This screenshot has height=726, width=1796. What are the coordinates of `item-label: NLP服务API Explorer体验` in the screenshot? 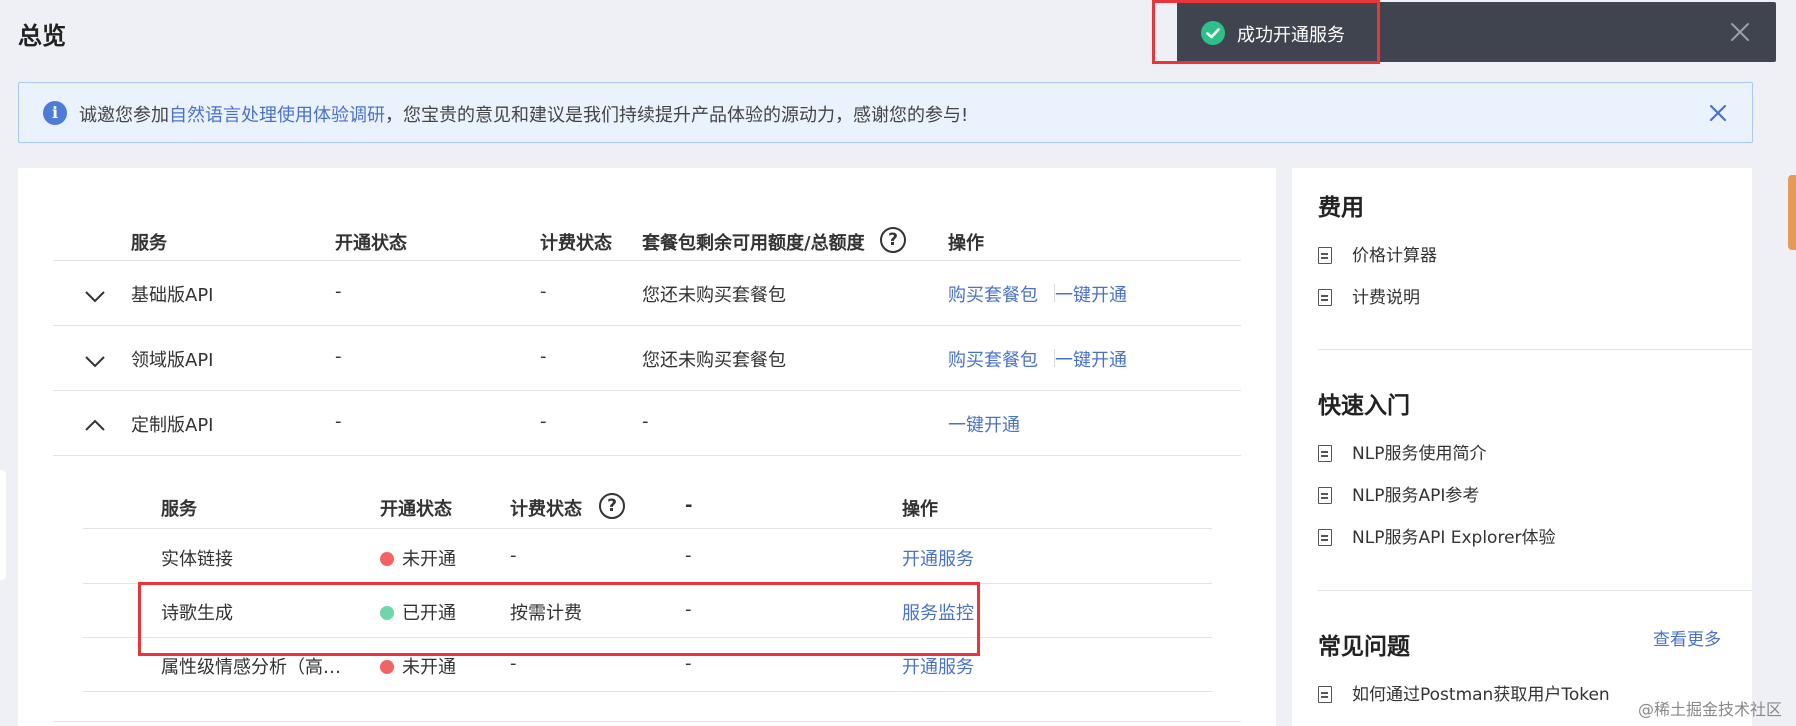 It's located at (1454, 538).